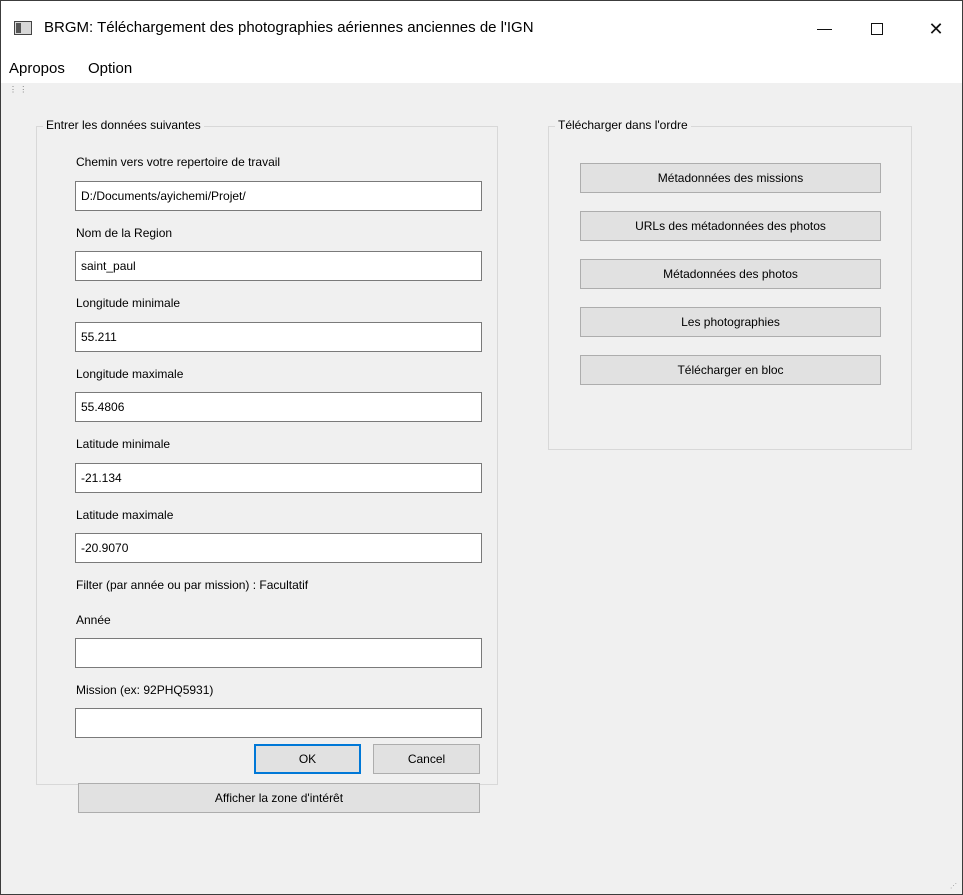  Describe the element at coordinates (278, 723) in the screenshot. I see `mission-input` at that location.